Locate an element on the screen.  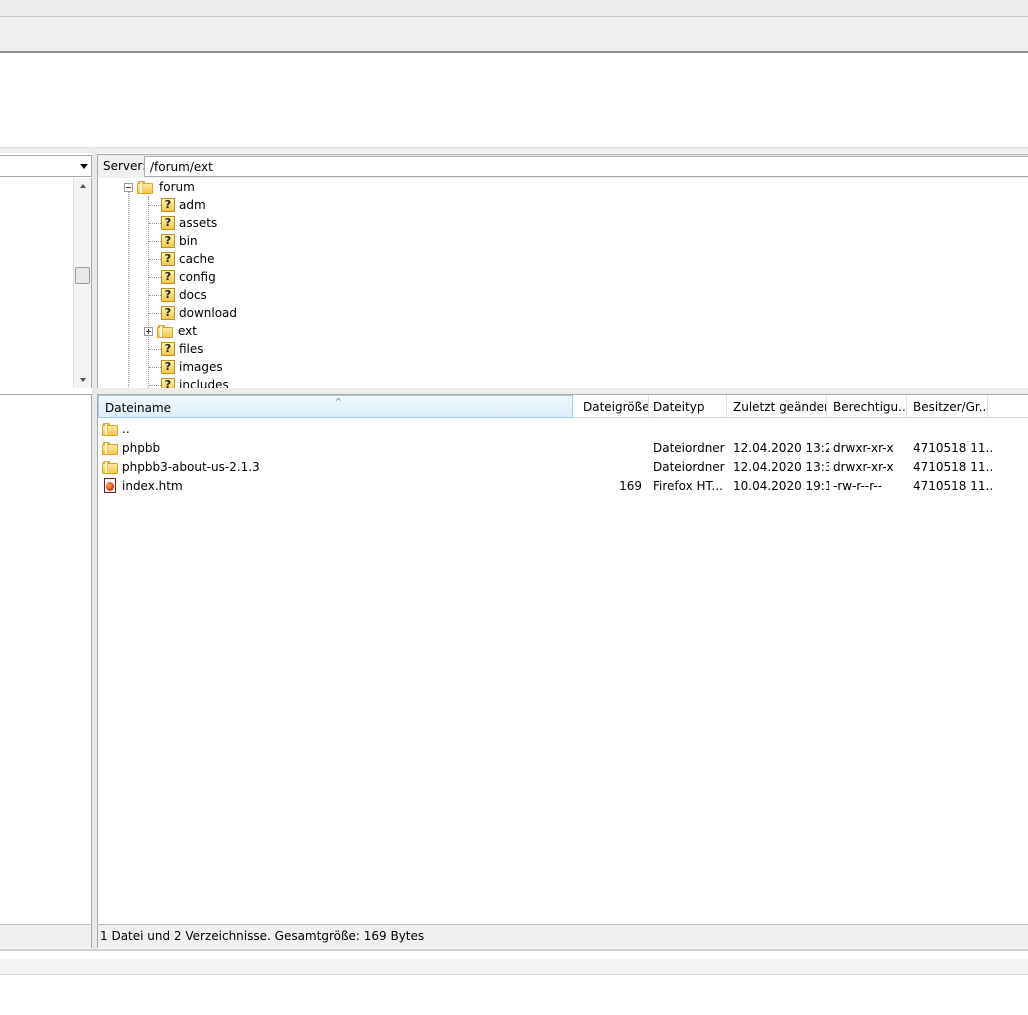
transfer-queue is located at coordinates (514, 996).